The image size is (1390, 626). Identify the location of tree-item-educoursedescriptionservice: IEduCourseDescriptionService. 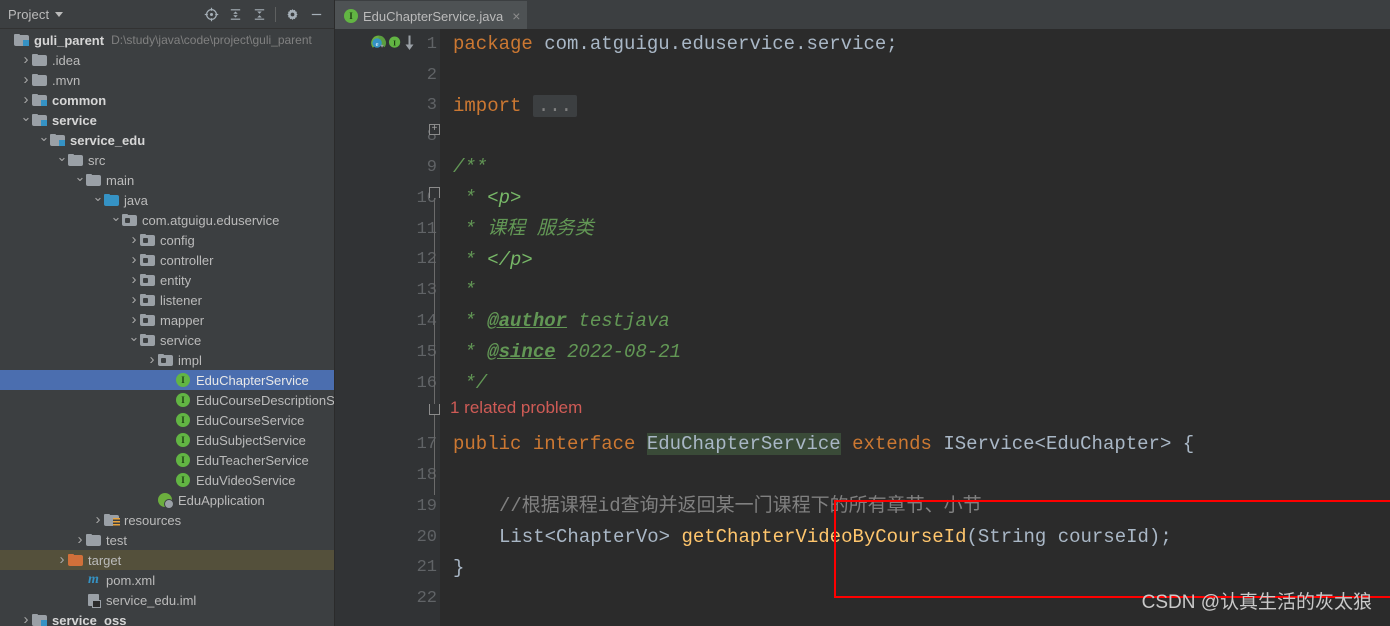
(167, 400).